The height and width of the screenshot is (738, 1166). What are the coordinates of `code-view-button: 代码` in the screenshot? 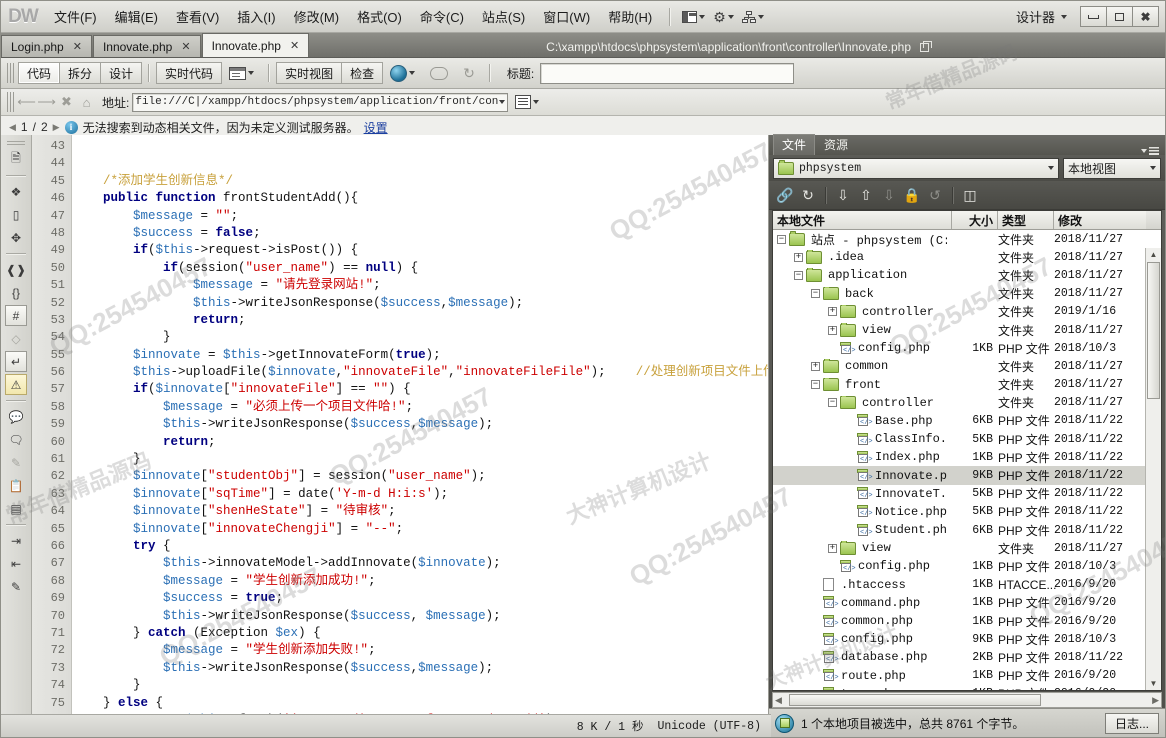 It's located at (39, 73).